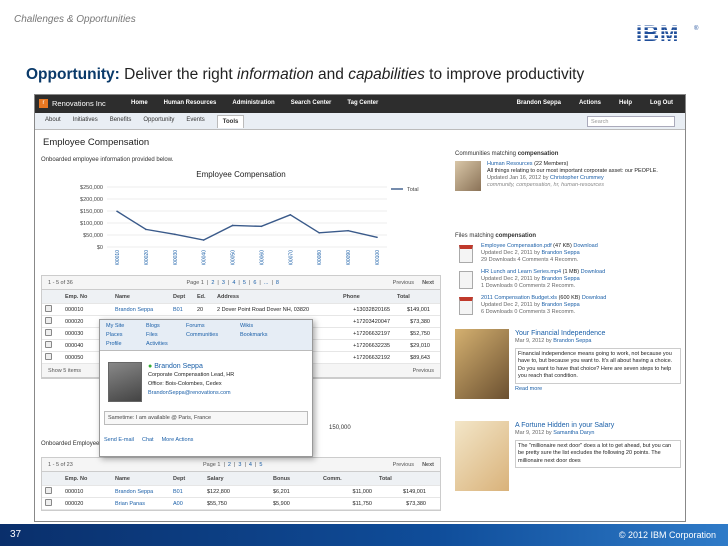  Describe the element at coordinates (510, 164) in the screenshot. I see `community-title: Human Resources` at that location.